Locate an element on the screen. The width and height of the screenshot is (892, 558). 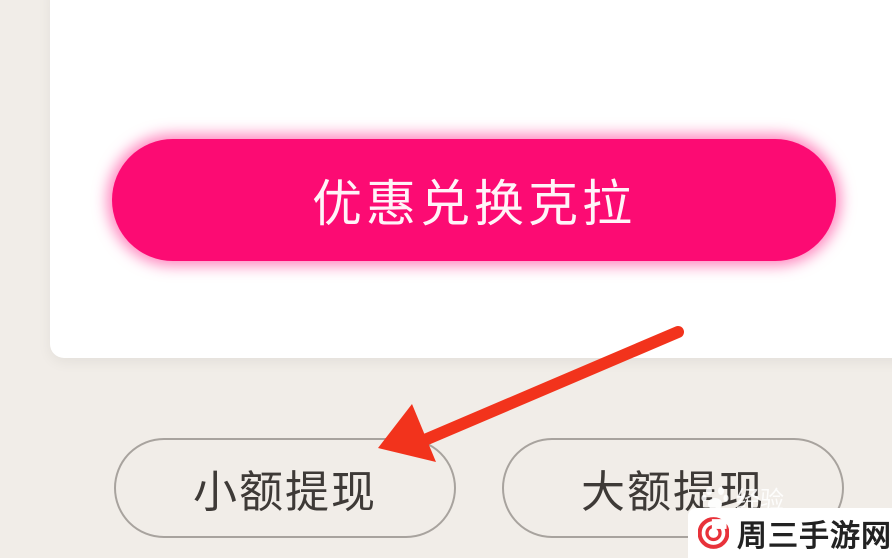
small-withdraw-button: 小额提现 is located at coordinates (285, 488).